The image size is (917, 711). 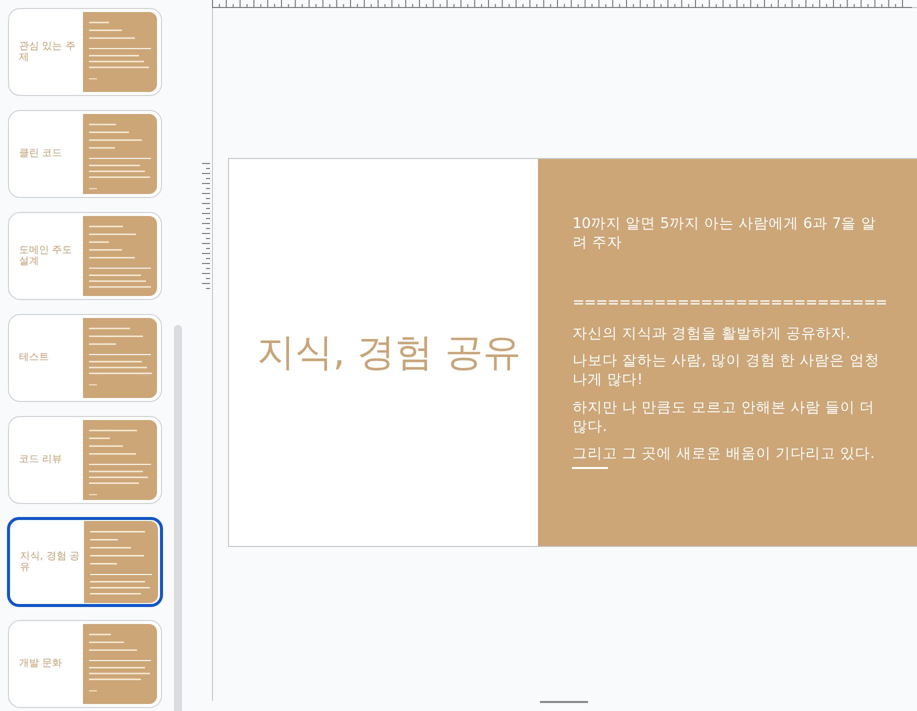 I want to click on slide-title: 관심 있는 주제, so click(x=47, y=52).